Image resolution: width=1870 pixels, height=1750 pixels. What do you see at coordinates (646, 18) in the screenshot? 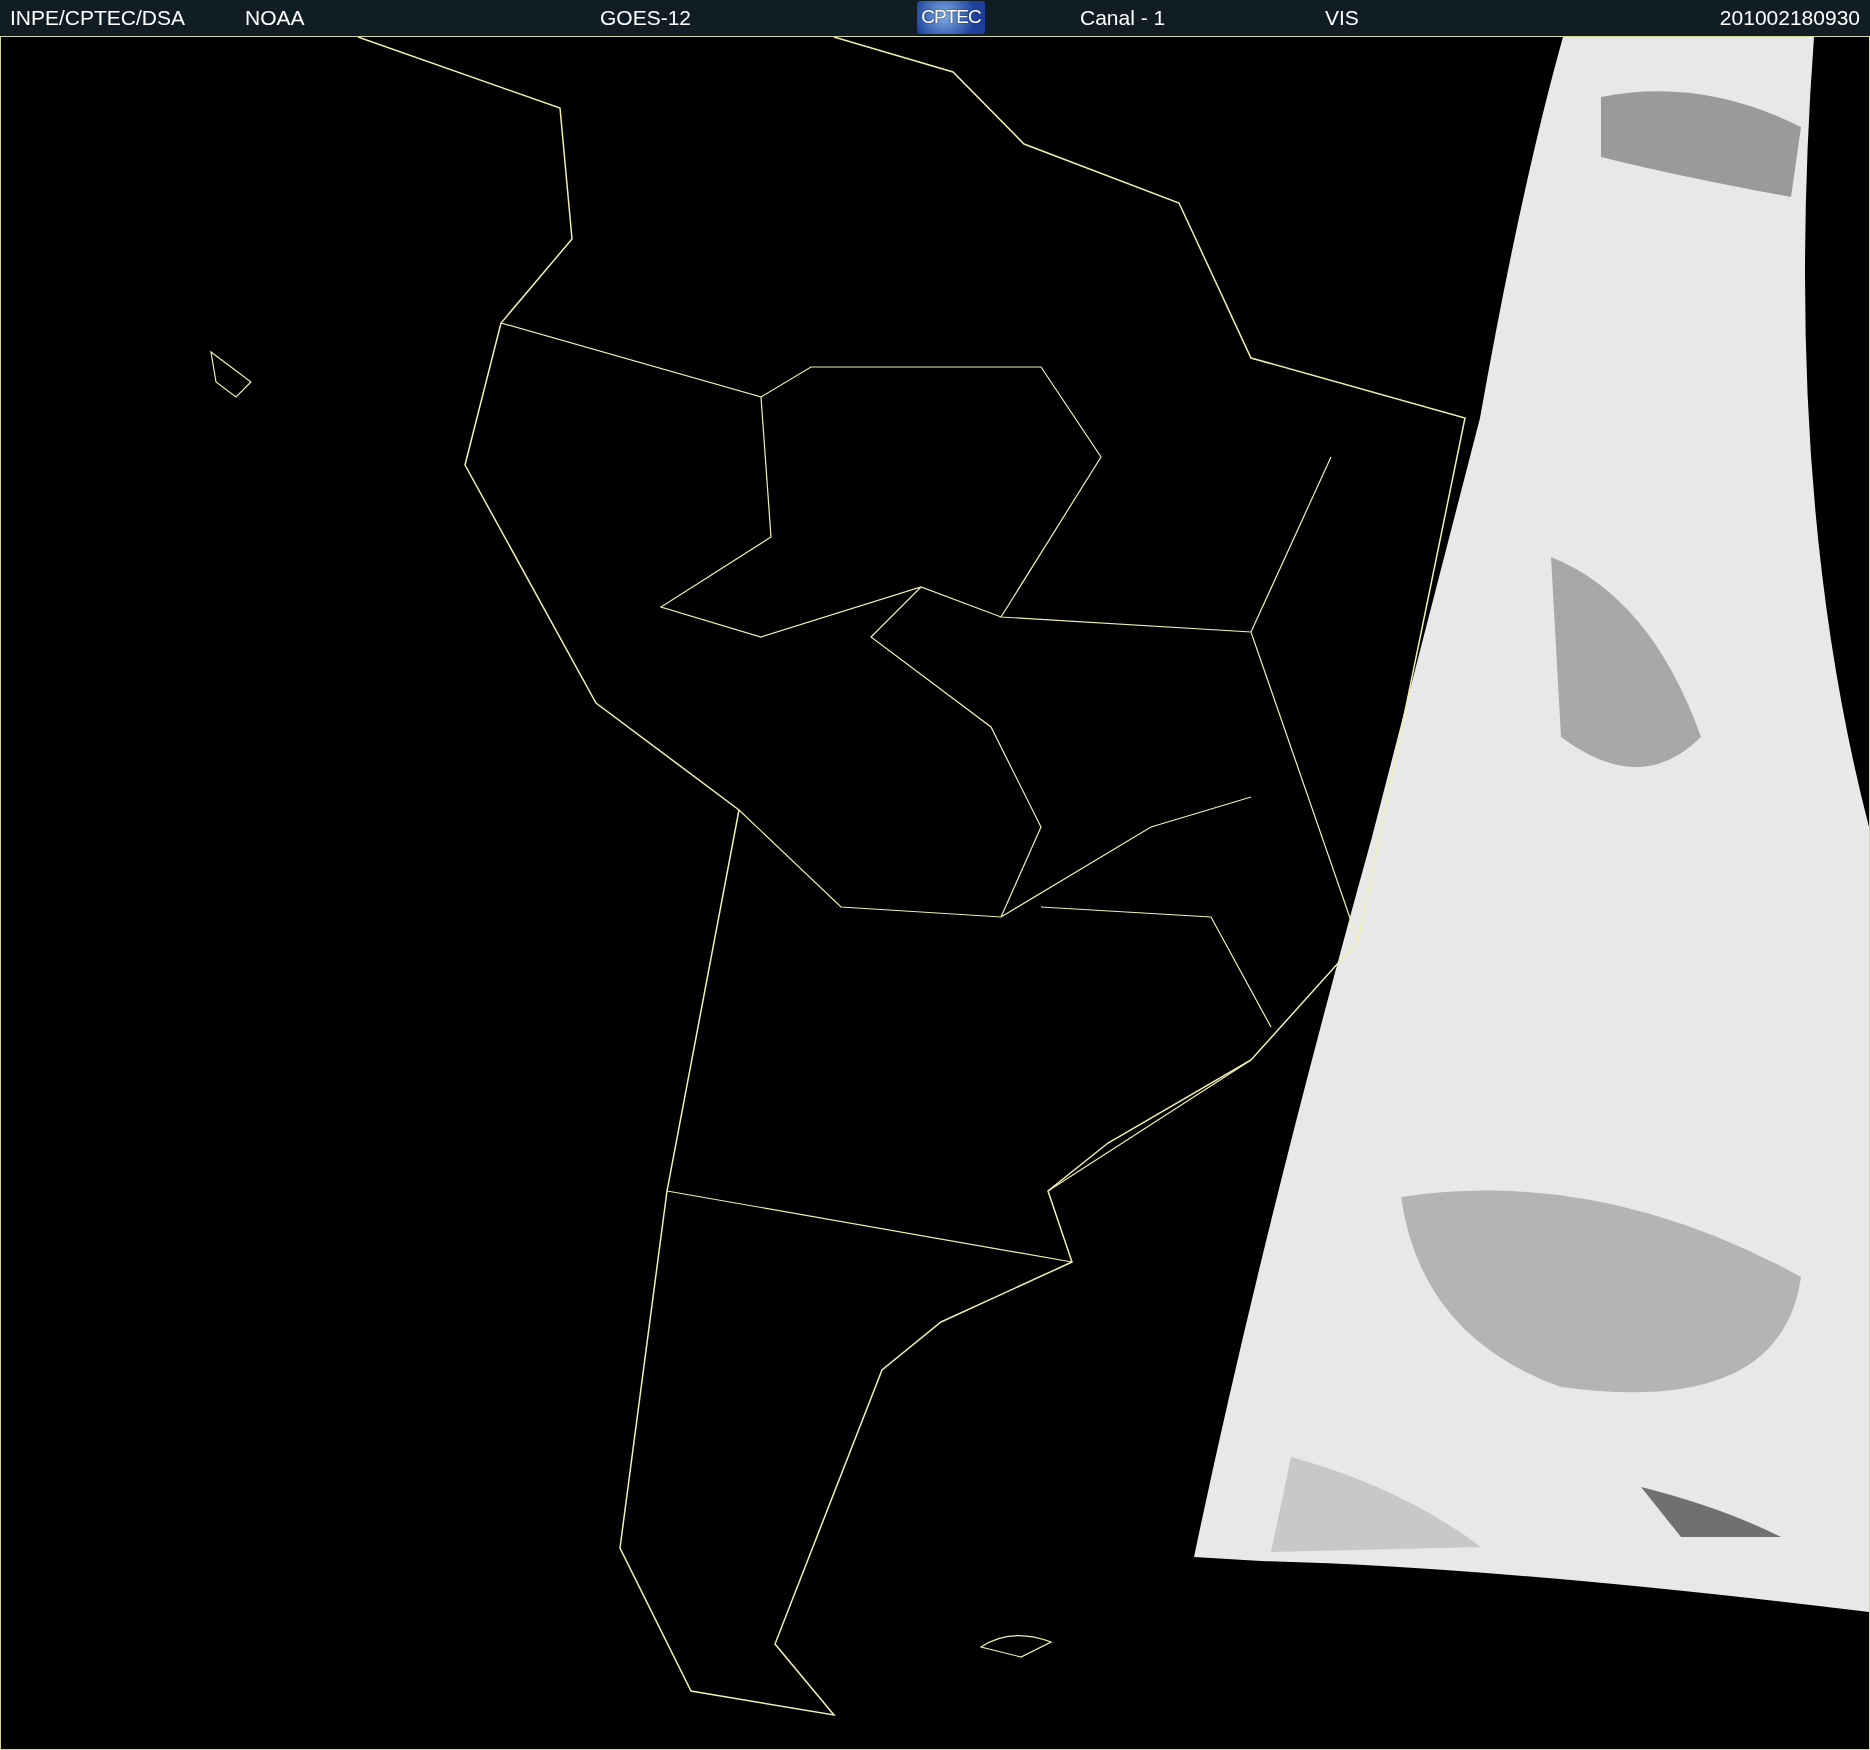
I see `header-label: GOES-12` at bounding box center [646, 18].